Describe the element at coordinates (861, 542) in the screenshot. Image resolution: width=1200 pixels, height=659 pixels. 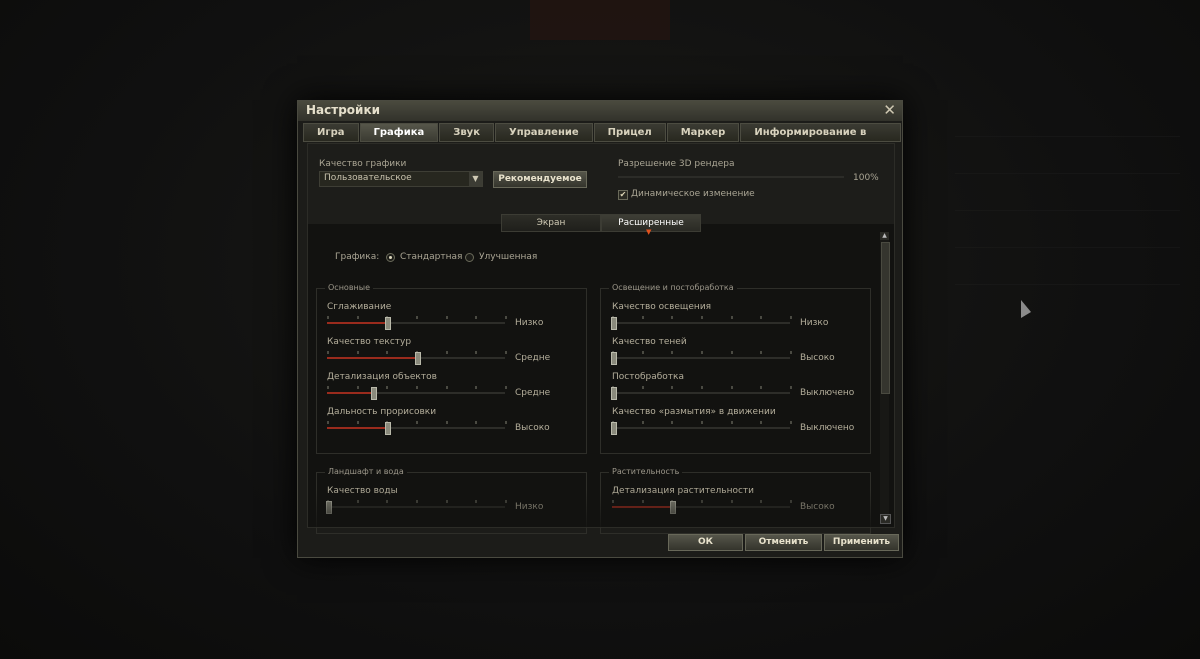
I see `apply-button: Применить` at that location.